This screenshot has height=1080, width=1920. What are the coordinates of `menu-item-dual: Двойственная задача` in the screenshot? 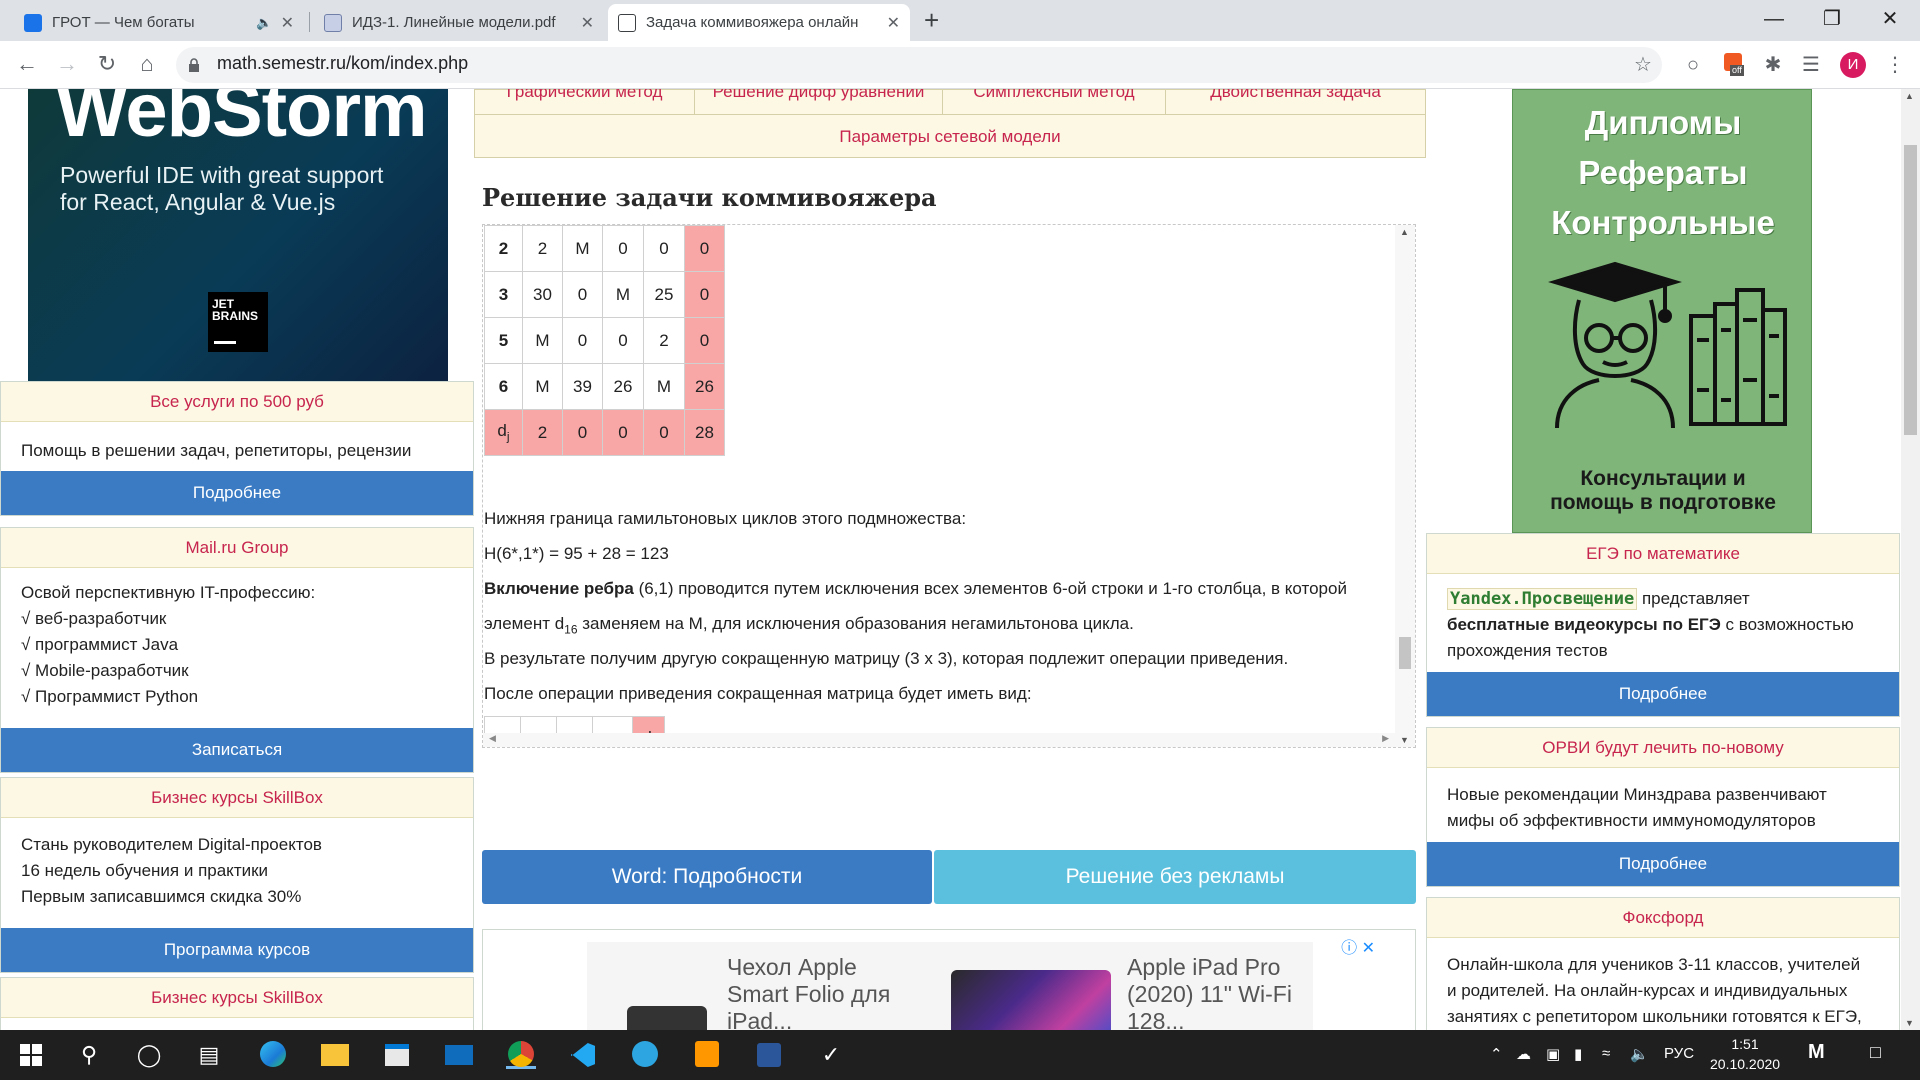 It's located at (1295, 95).